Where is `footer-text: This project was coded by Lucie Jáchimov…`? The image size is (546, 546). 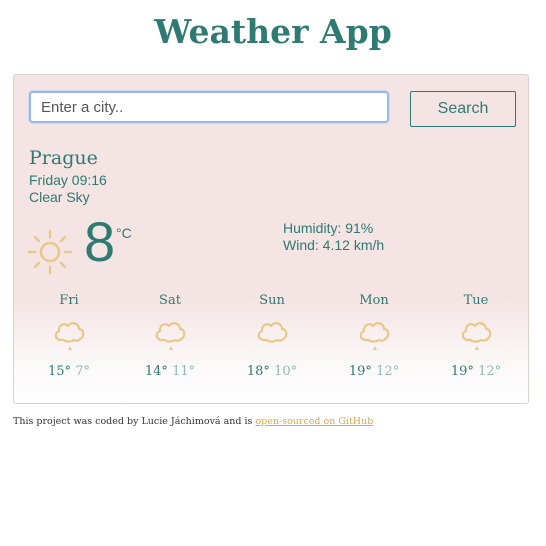
footer-text: This project was coded by Lucie Jáchimov… is located at coordinates (134, 421).